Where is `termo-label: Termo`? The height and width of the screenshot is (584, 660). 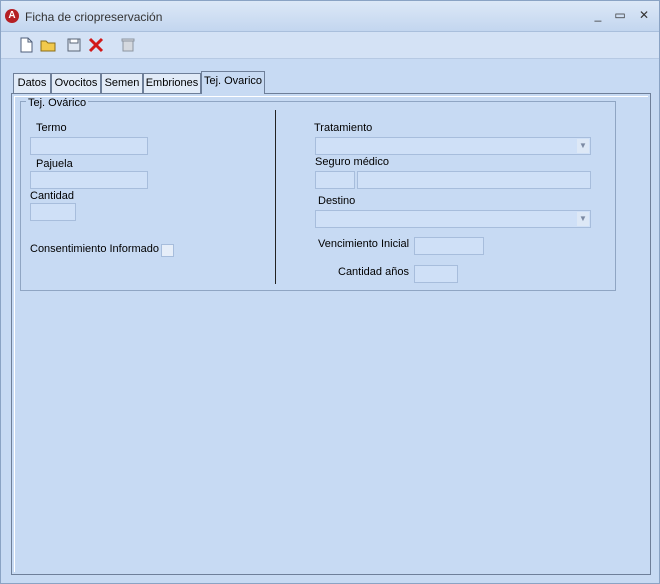
termo-label: Termo is located at coordinates (51, 128).